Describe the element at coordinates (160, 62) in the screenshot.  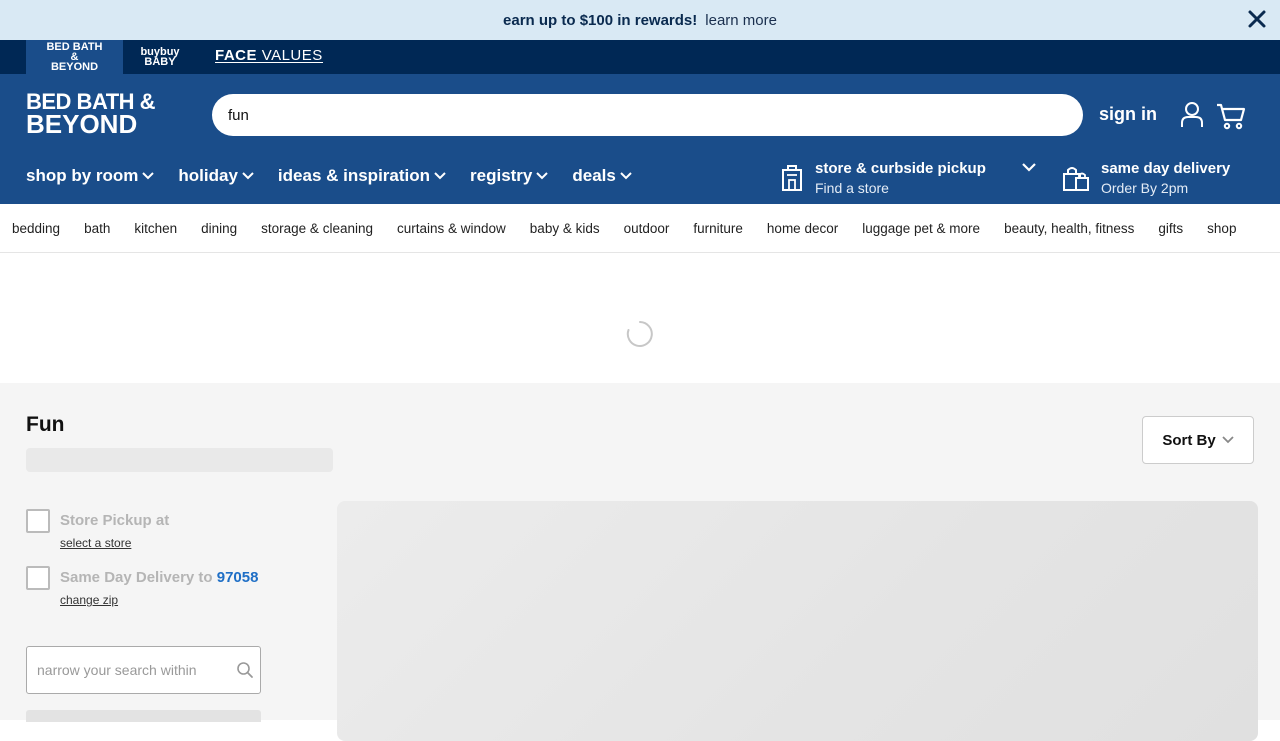
I see `brand-tab-line2: BABY` at that location.